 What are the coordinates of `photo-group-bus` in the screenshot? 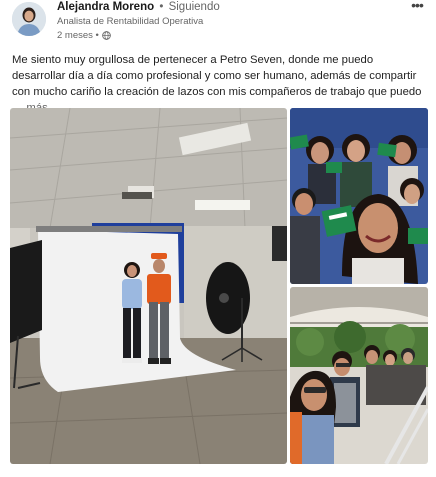 It's located at (359, 375).